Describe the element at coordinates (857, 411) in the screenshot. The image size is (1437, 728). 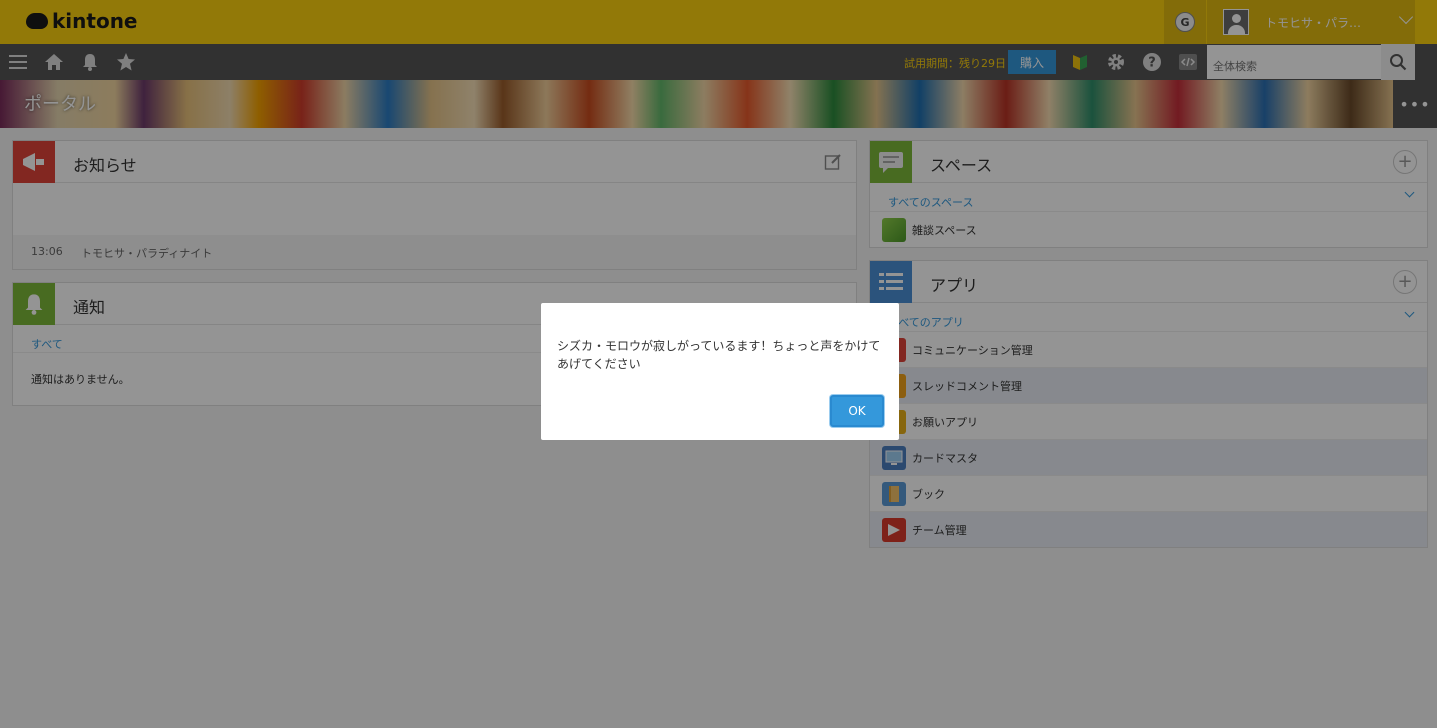
I see `ok-button: OK` at that location.